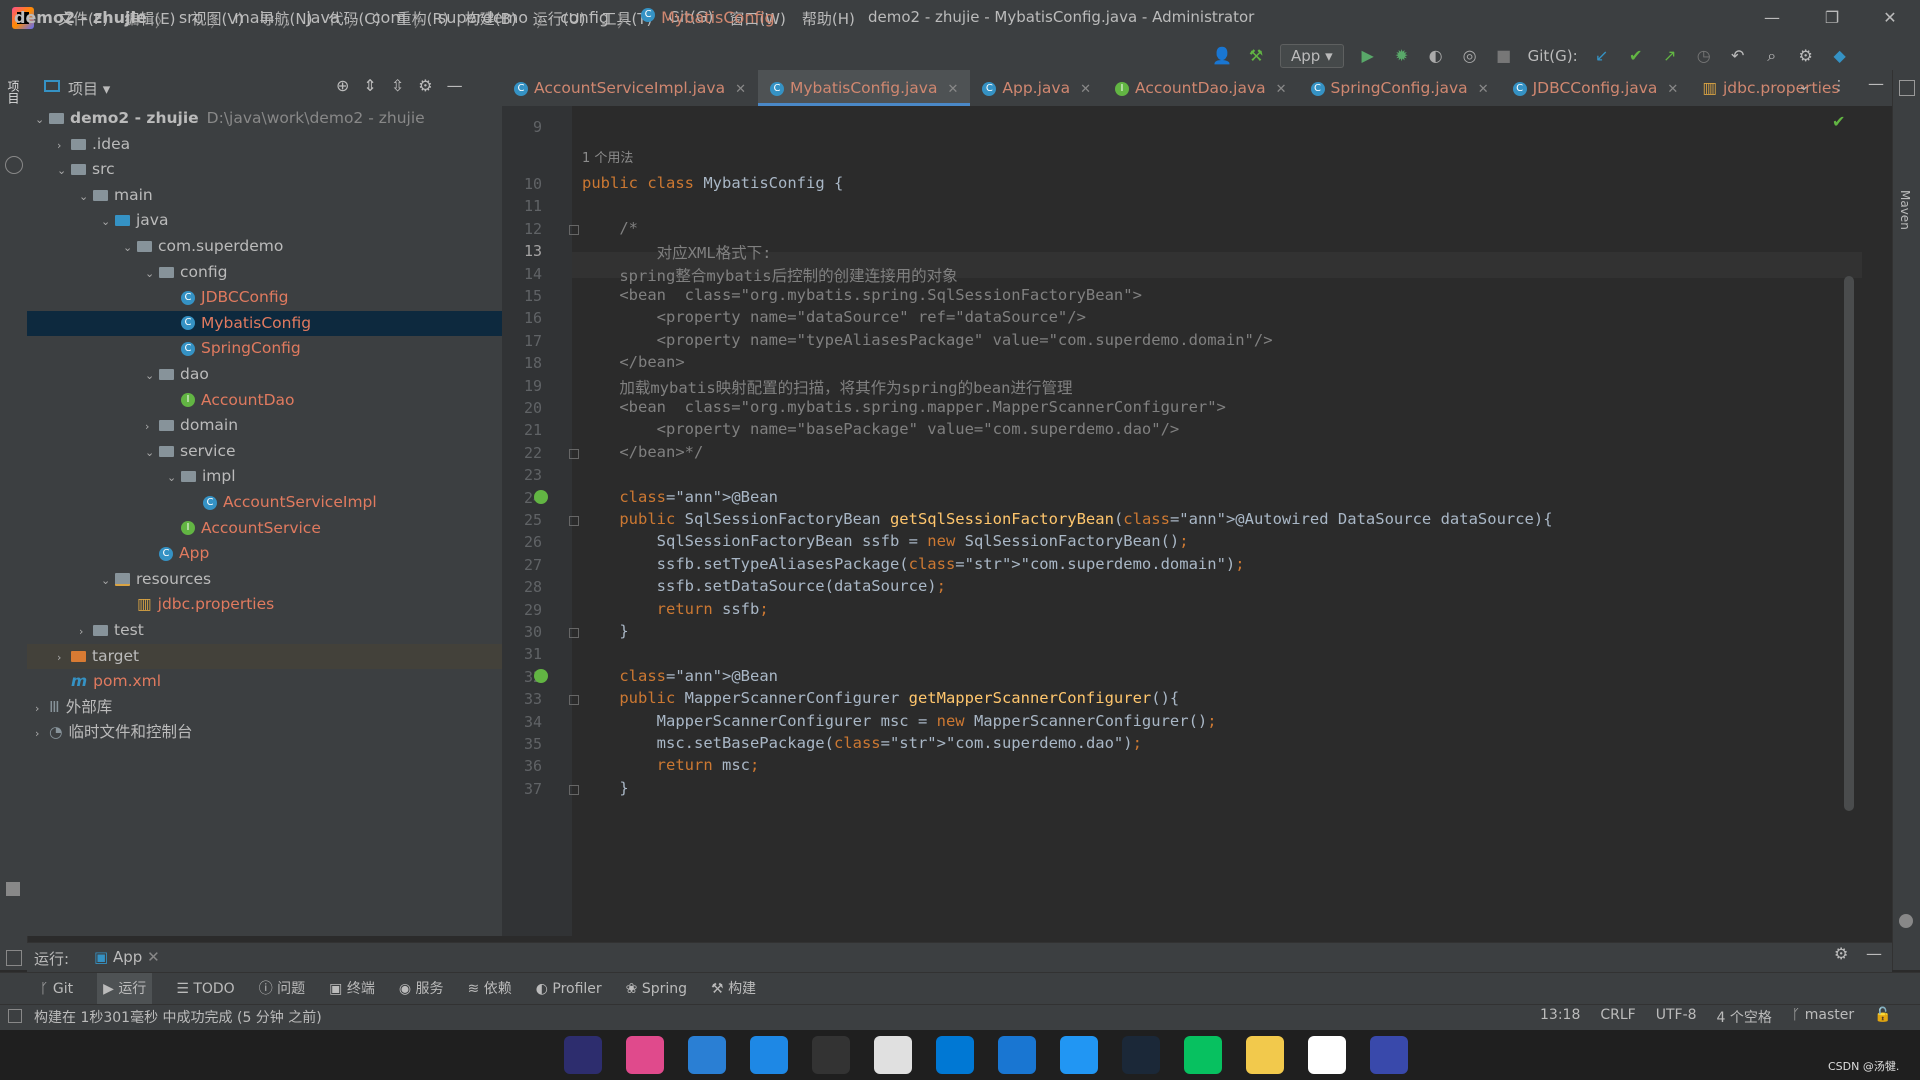  Describe the element at coordinates (425, 85) in the screenshot. I see `gear-icon: ⚙` at that location.